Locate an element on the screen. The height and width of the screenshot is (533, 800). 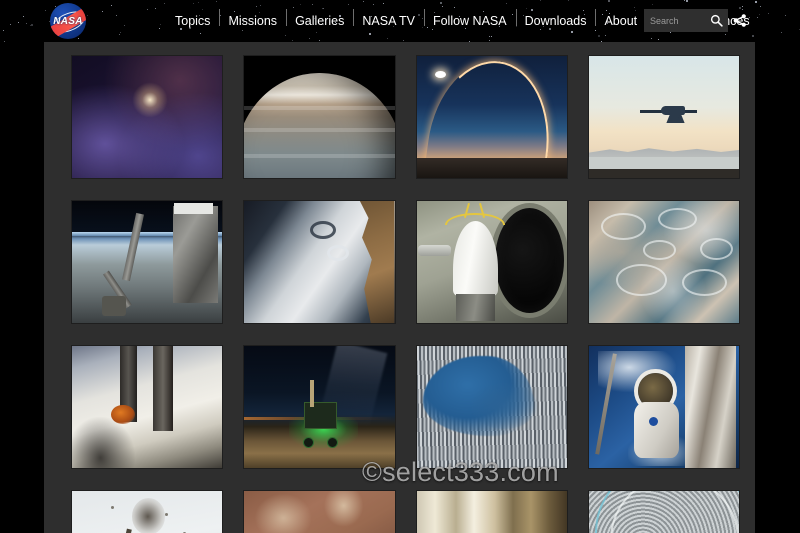
iss-panel is located at coordinates (194, 209).